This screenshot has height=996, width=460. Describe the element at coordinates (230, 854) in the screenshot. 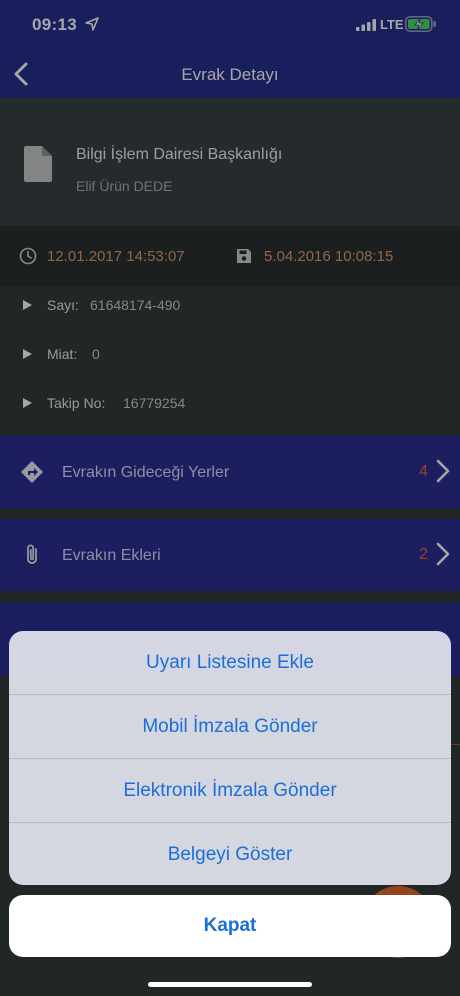

I see `show-document-button: Belgeyi Göster` at that location.